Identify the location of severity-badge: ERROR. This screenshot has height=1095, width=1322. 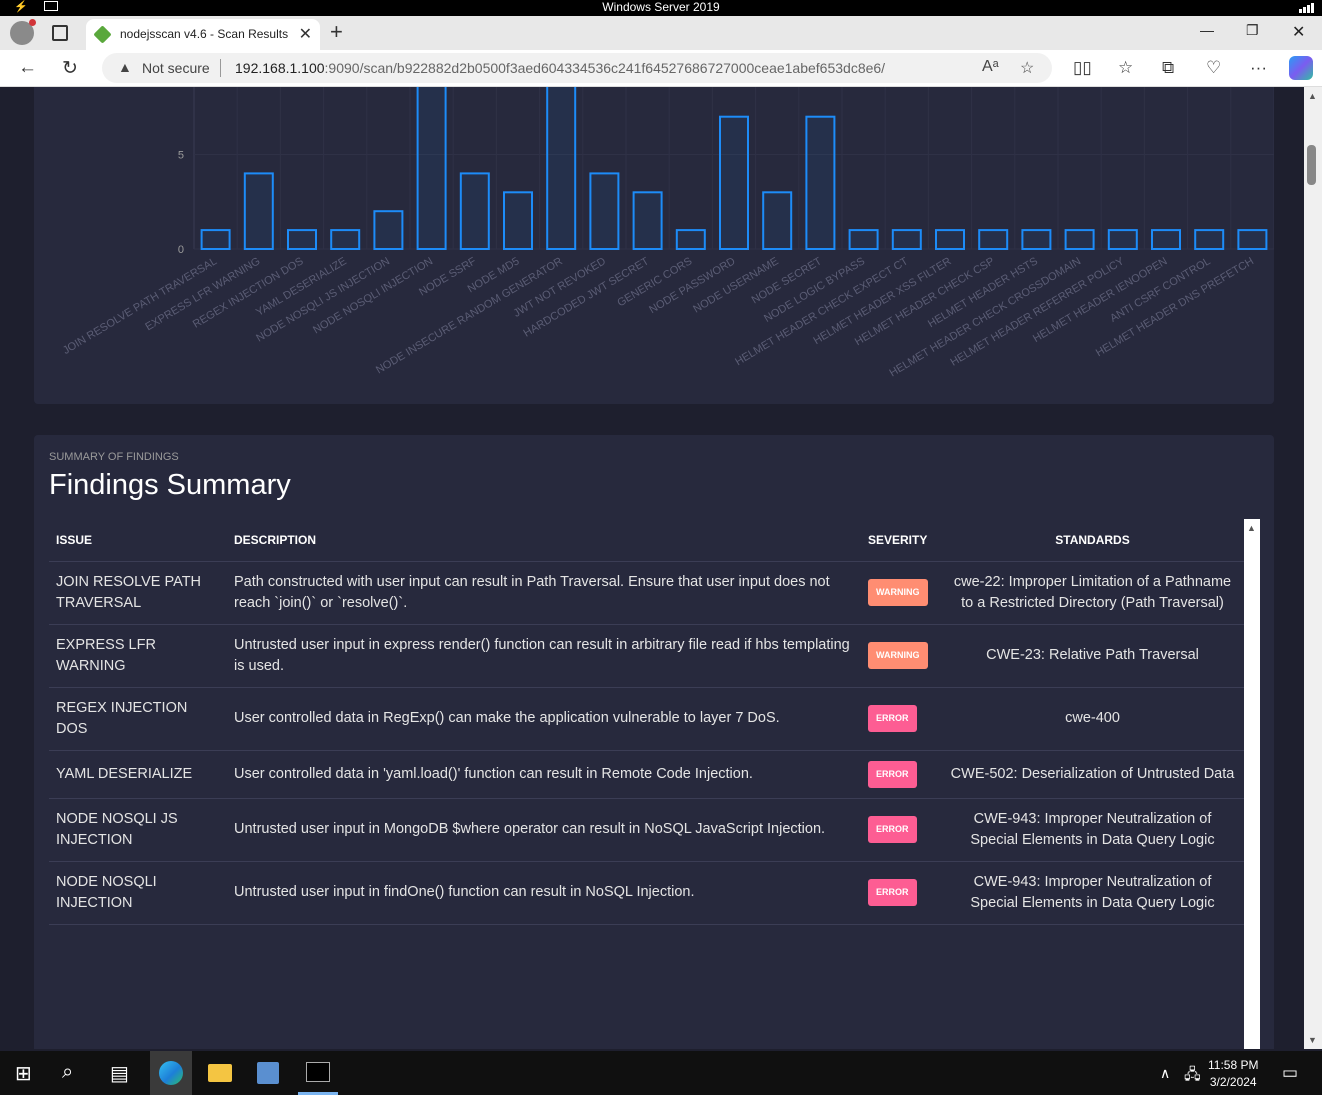
(892, 718).